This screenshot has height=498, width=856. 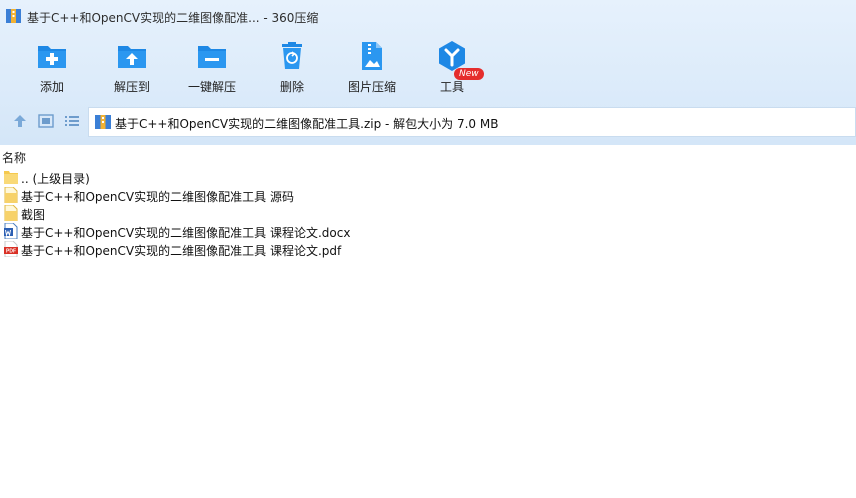 What do you see at coordinates (428, 156) in the screenshot?
I see `list-header: 名称` at bounding box center [428, 156].